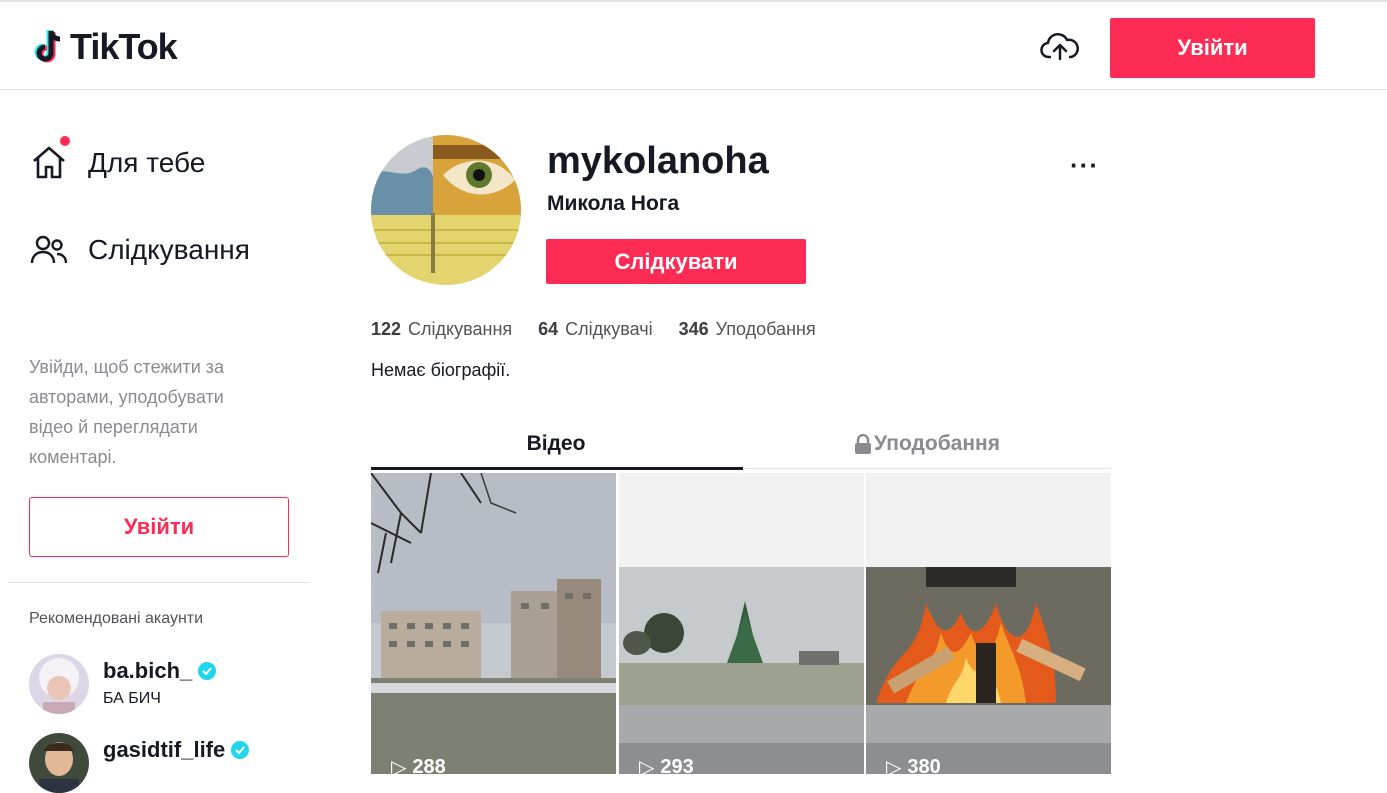 The height and width of the screenshot is (793, 1387). Describe the element at coordinates (159, 527) in the screenshot. I see `sidebar-login-button: Увійти` at that location.